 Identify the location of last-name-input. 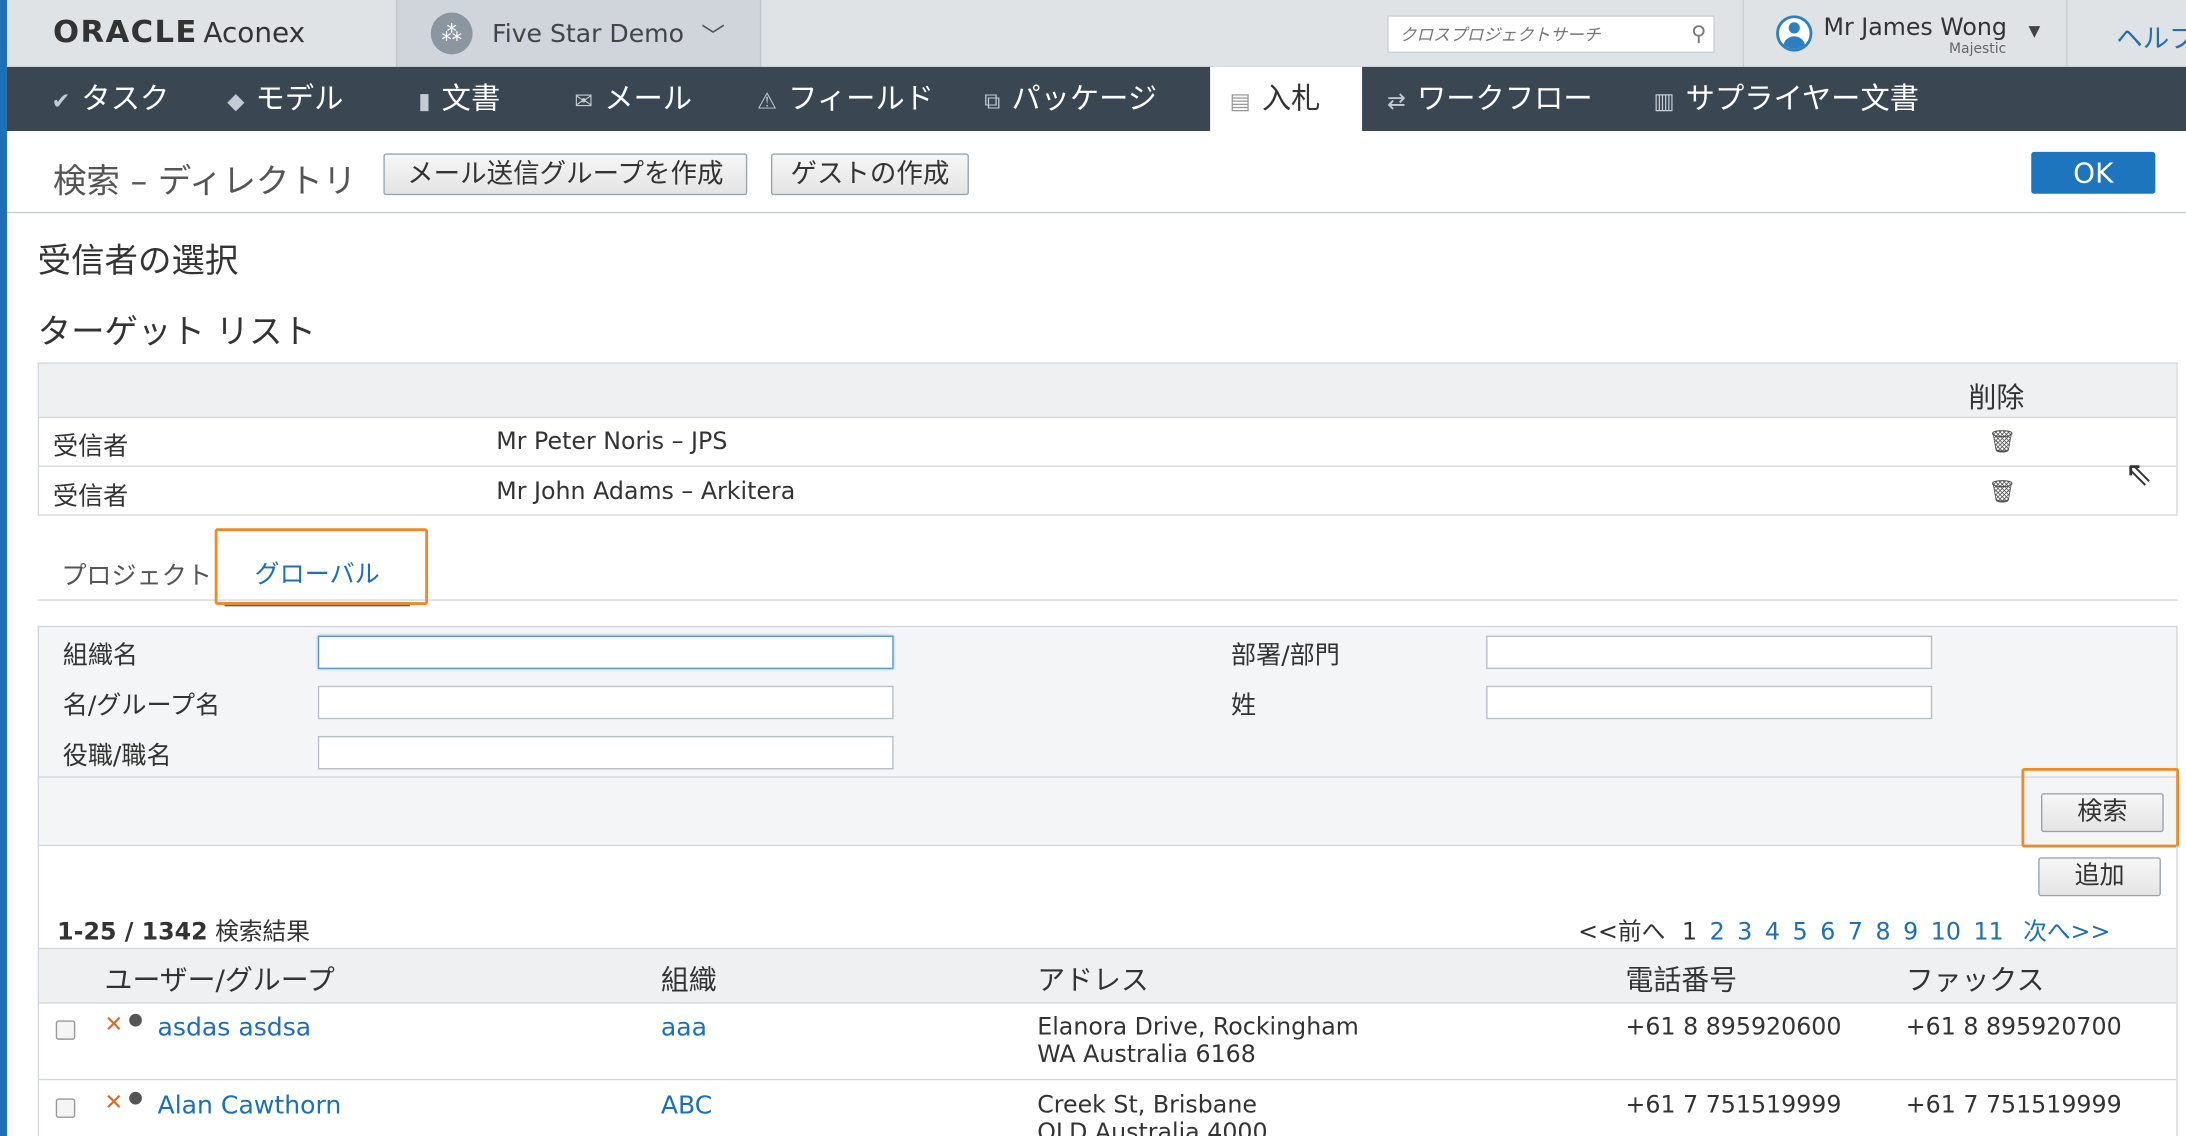
(1709, 702).